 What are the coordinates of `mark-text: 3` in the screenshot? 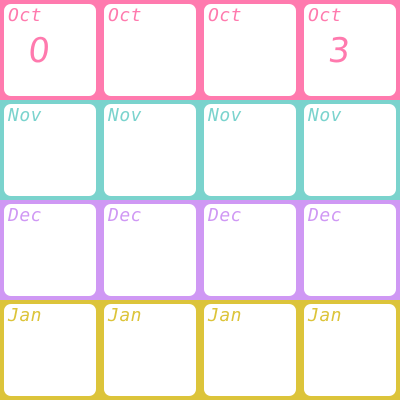 It's located at (339, 51).